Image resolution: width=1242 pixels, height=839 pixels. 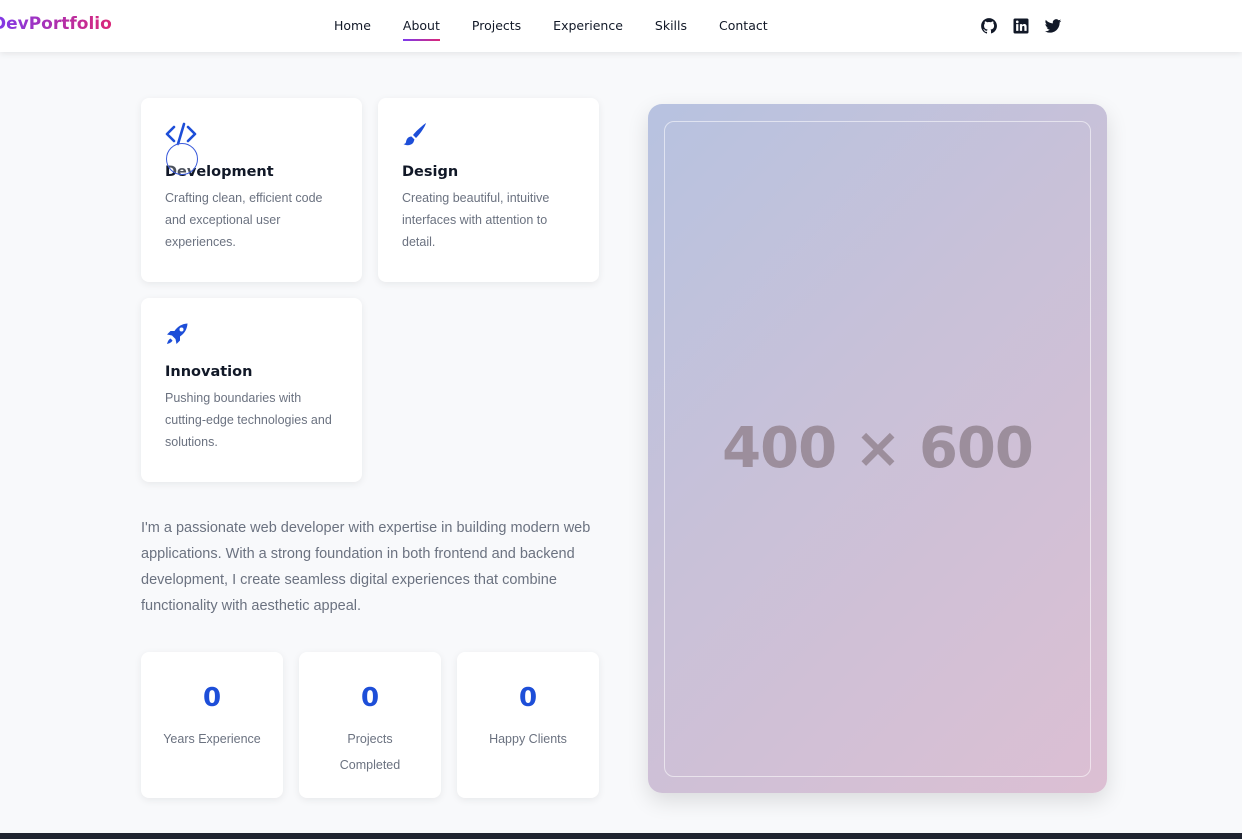 What do you see at coordinates (743, 29) in the screenshot?
I see `nav-contact: Contact` at bounding box center [743, 29].